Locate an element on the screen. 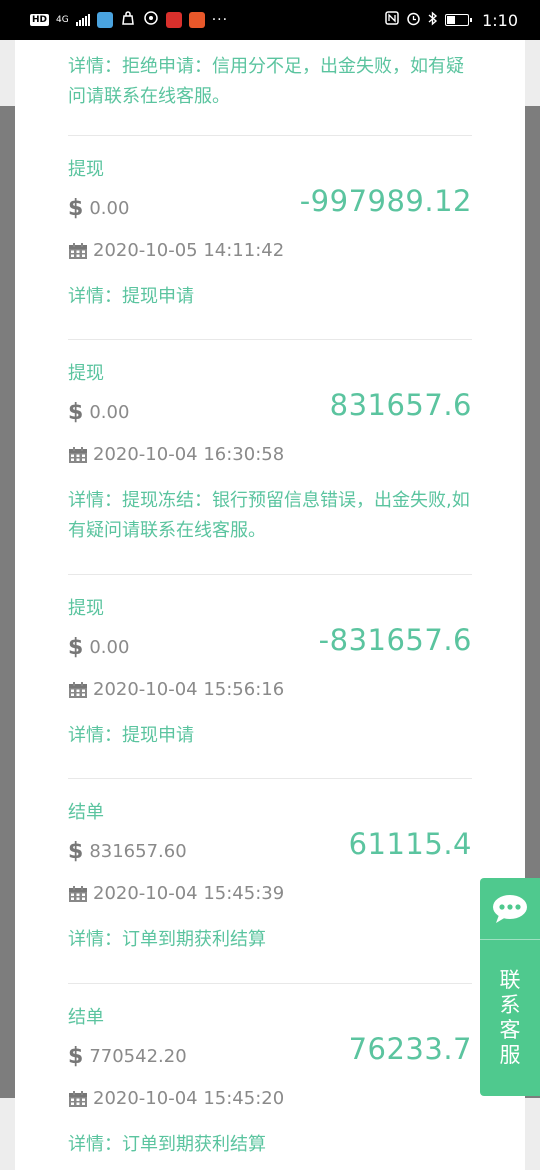 The width and height of the screenshot is (540, 1170). record-date: 2020-10-05 14:11:42 is located at coordinates (176, 250).